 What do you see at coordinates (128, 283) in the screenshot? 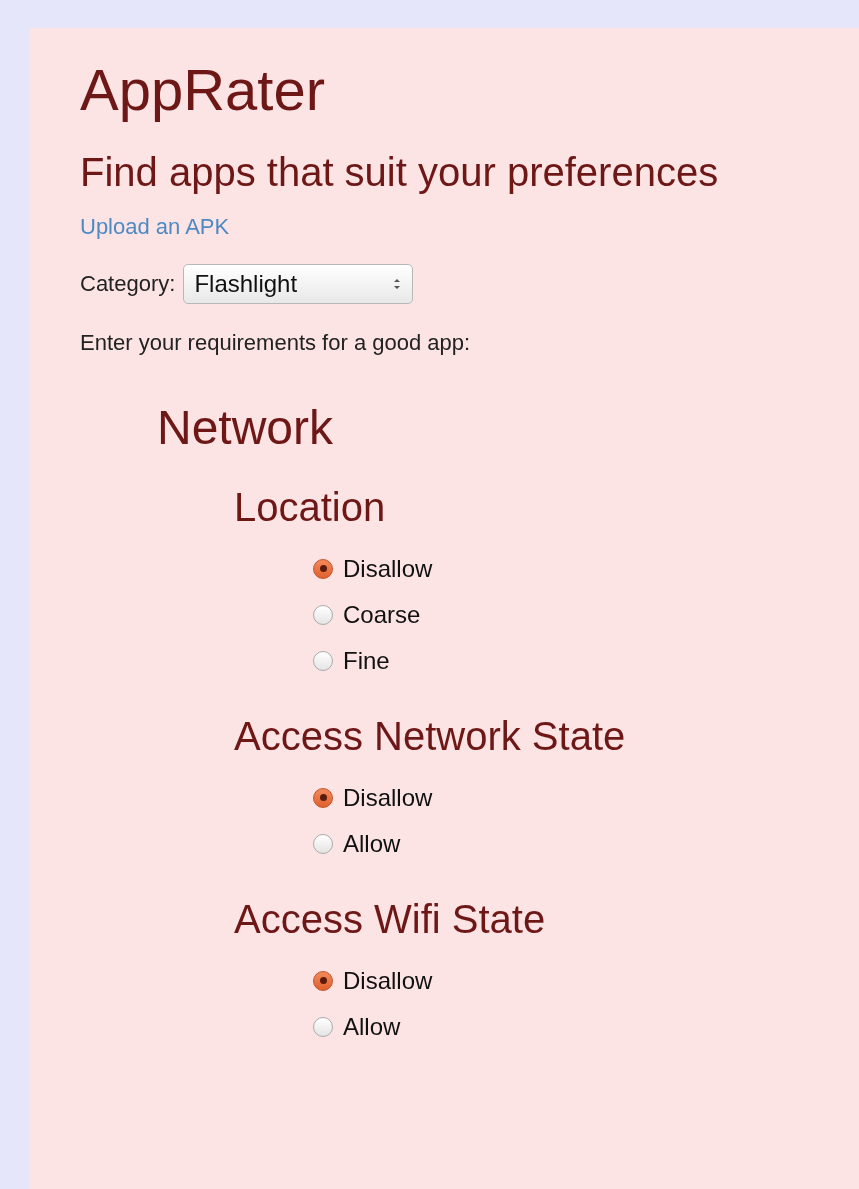
I see `category-label: Category:` at bounding box center [128, 283].